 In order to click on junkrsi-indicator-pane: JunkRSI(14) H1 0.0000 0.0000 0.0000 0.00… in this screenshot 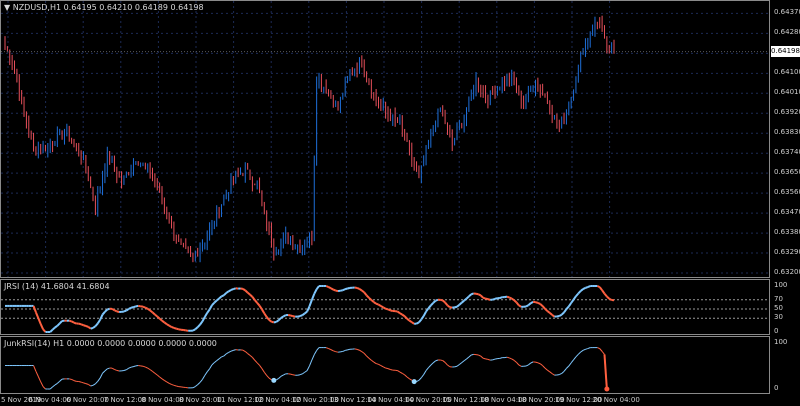, I will do `click(385, 365)`.